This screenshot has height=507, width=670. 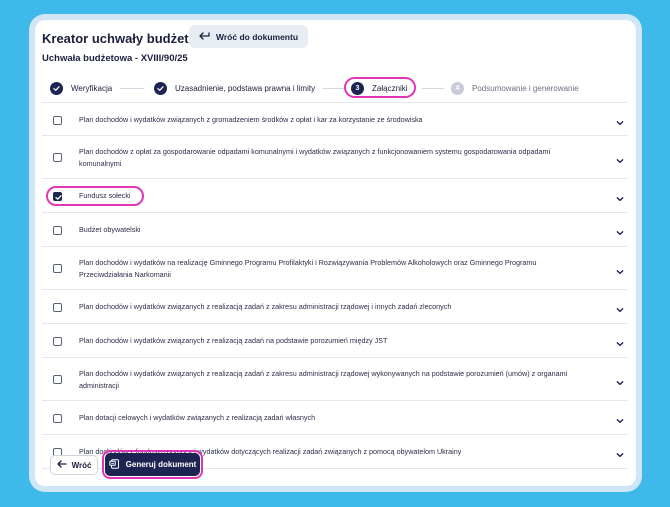 I want to click on step-number: 4, so click(x=457, y=88).